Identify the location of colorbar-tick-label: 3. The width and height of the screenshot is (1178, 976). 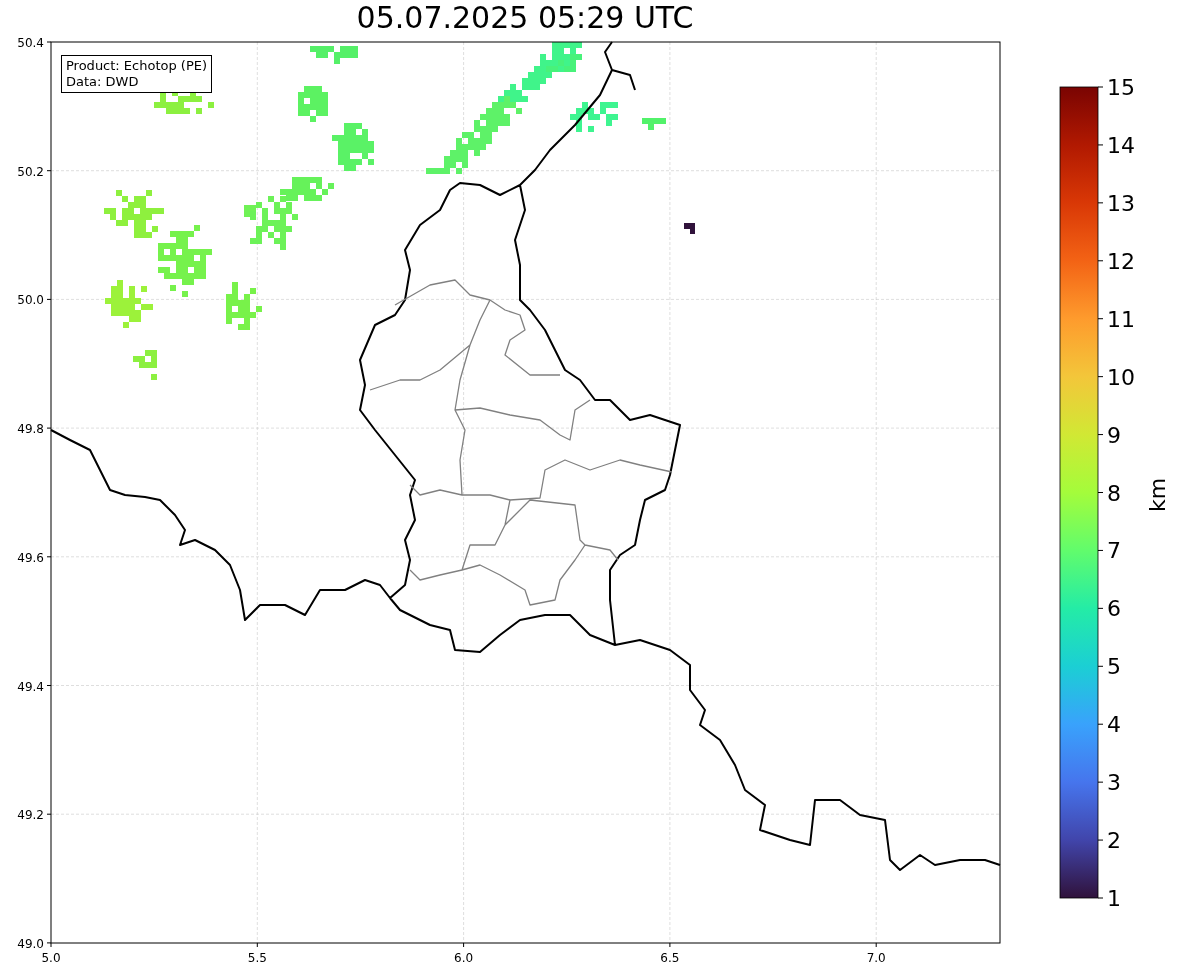
(1114, 783).